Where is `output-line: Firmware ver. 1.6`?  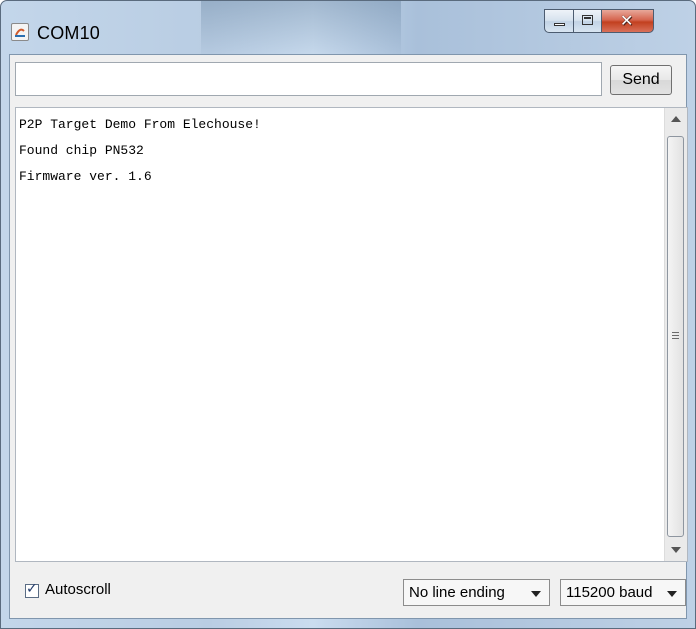
output-line: Firmware ver. 1.6 is located at coordinates (85, 176).